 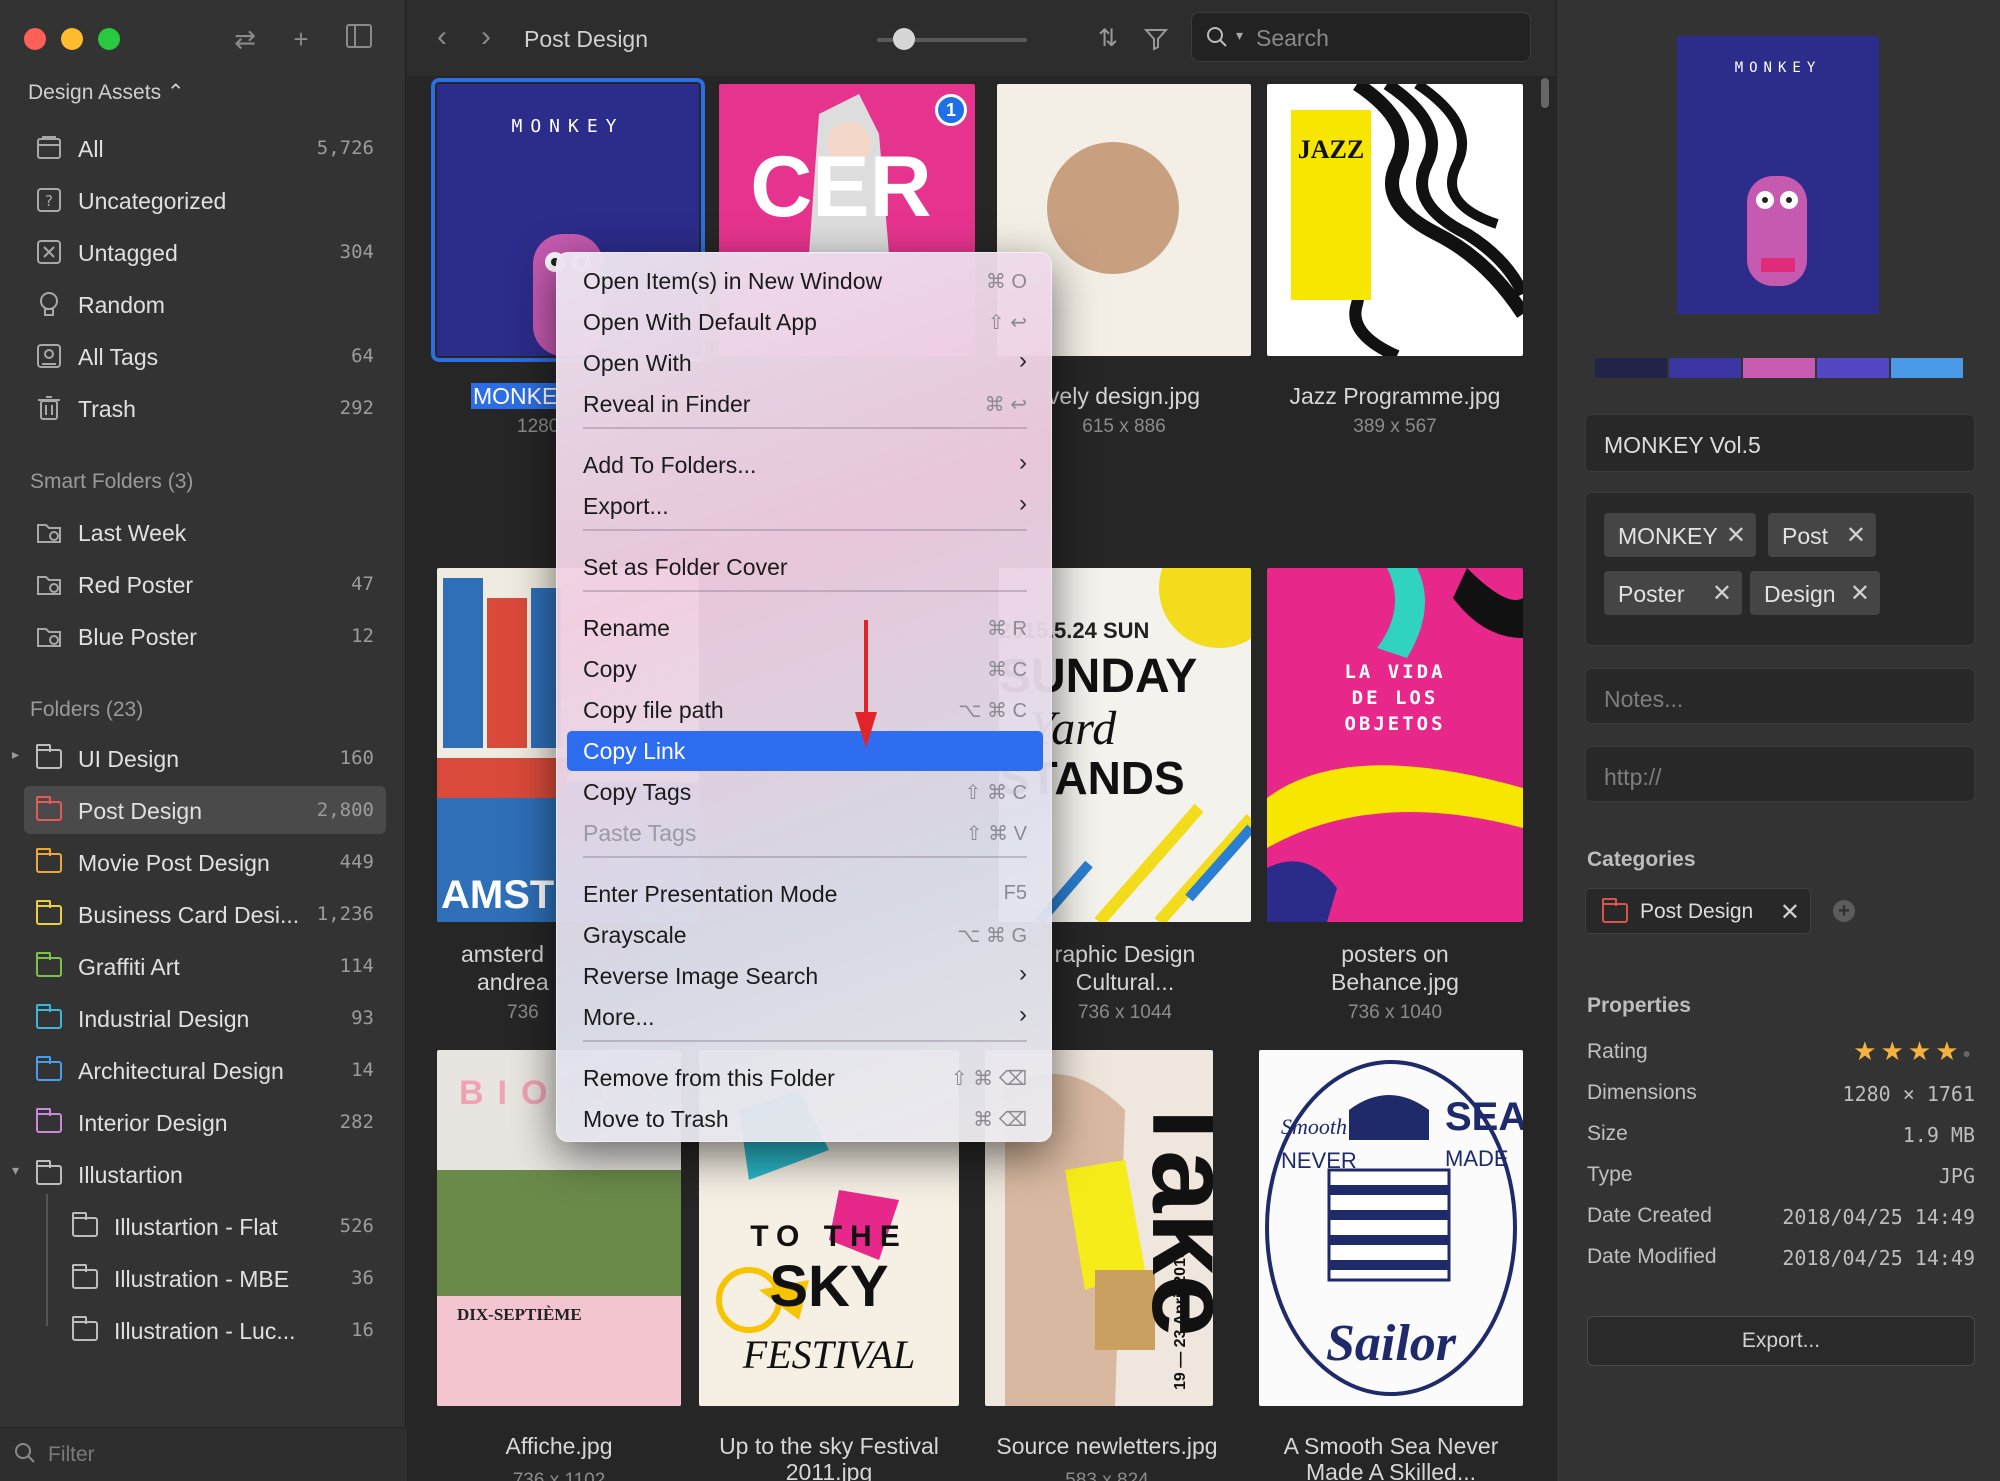 I want to click on folder-item-ui-design: UI Design 160, so click(x=205, y=758).